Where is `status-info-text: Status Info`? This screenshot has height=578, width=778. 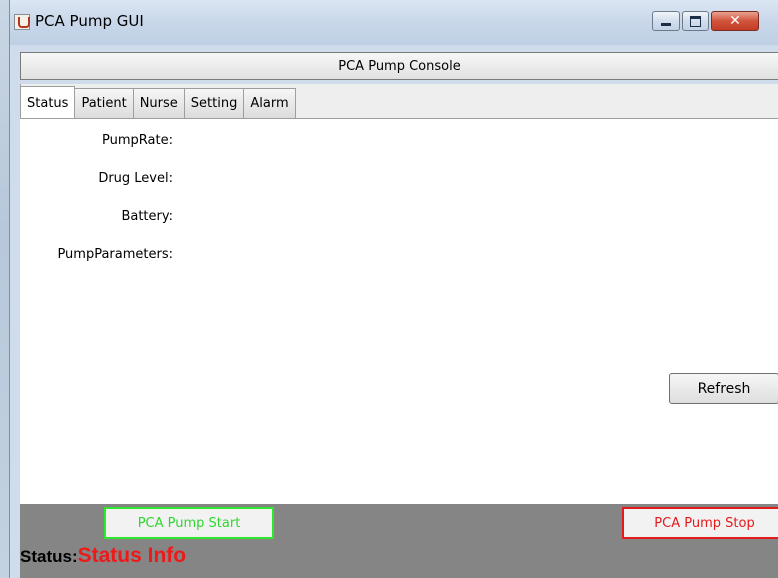
status-info-text: Status Info is located at coordinates (132, 555).